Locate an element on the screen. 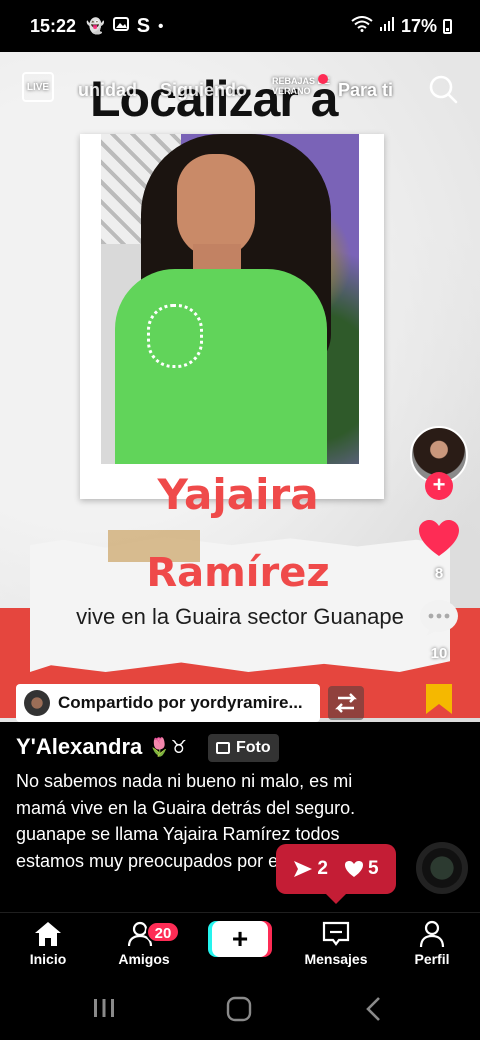  recents-icon is located at coordinates (104, 1010).